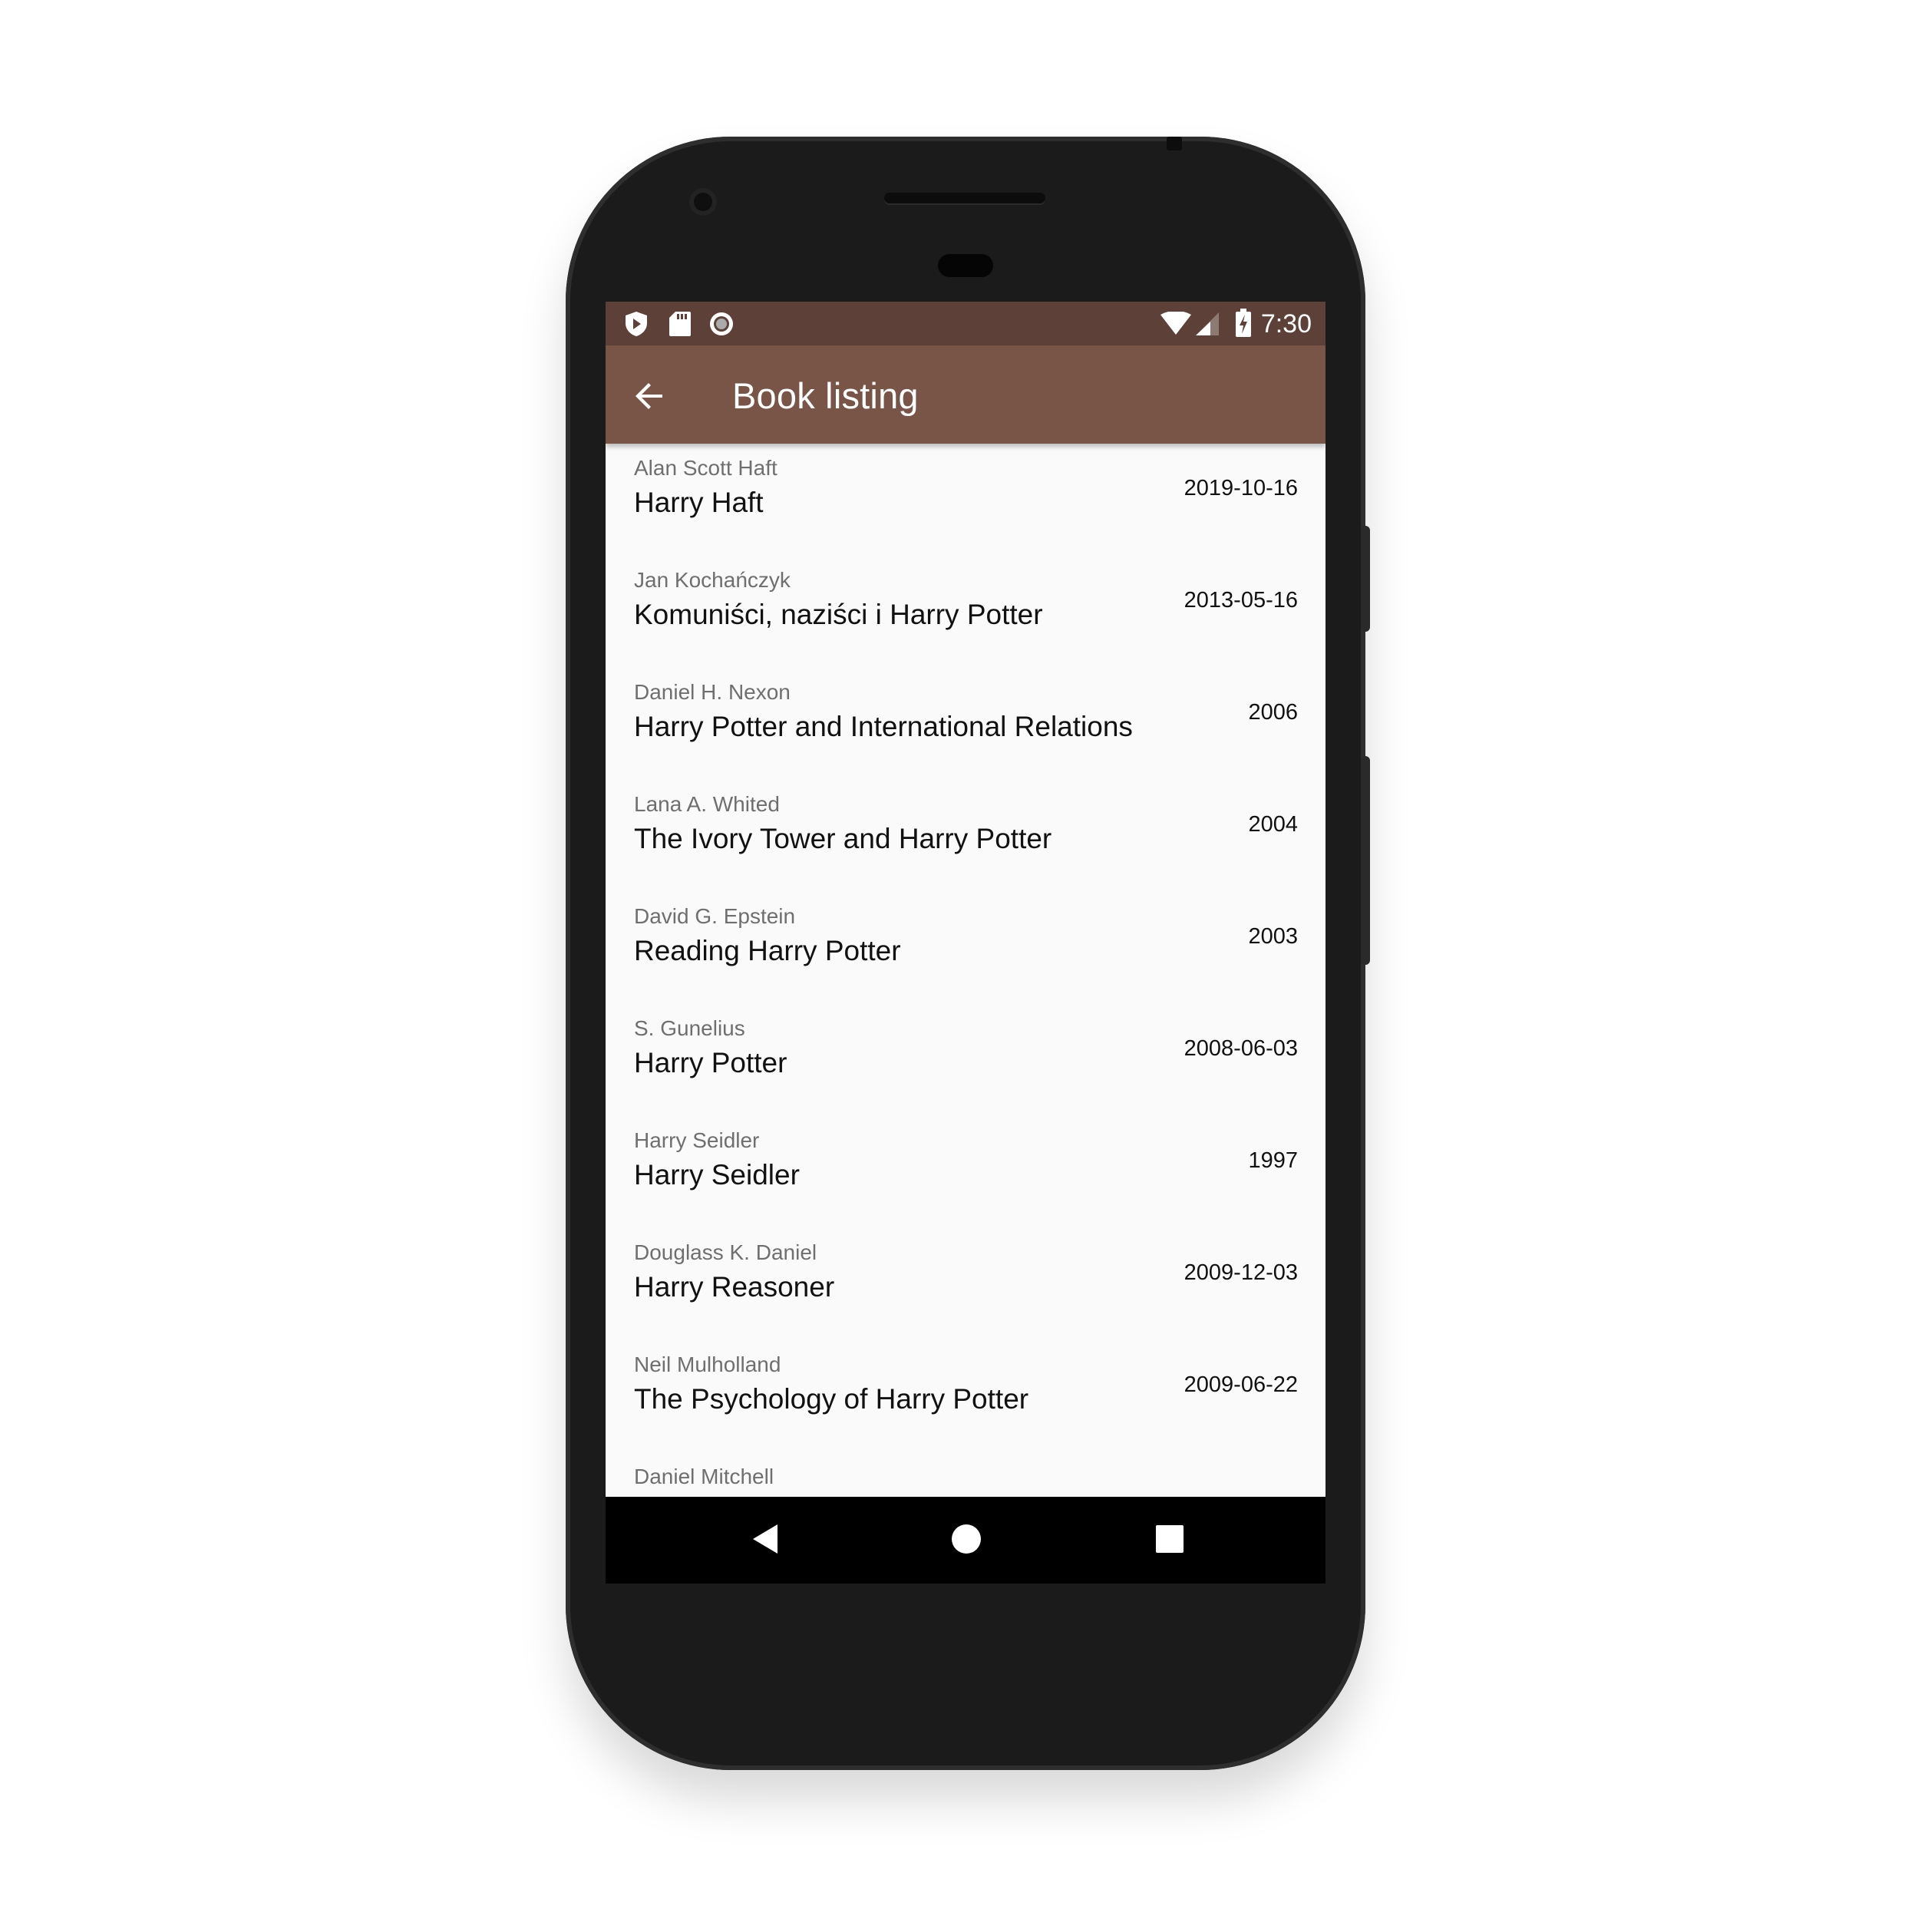  I want to click on book-author: Daniel Mitchell, so click(704, 1476).